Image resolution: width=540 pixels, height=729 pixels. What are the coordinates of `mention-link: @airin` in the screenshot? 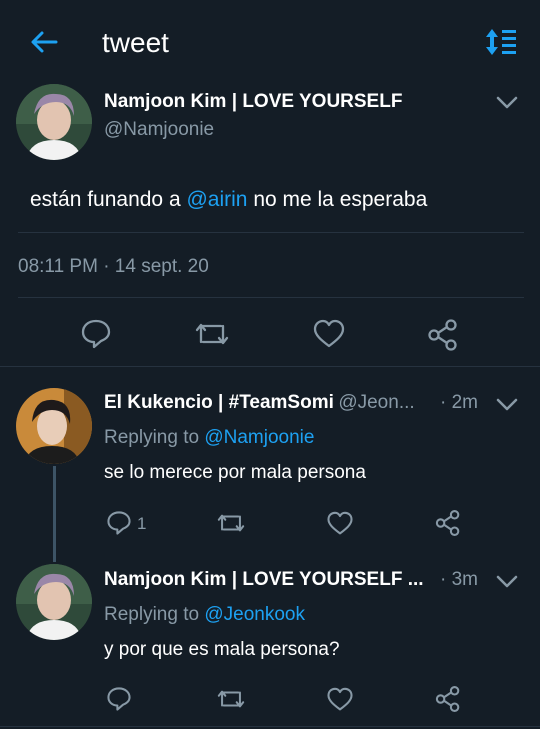 It's located at (216, 199).